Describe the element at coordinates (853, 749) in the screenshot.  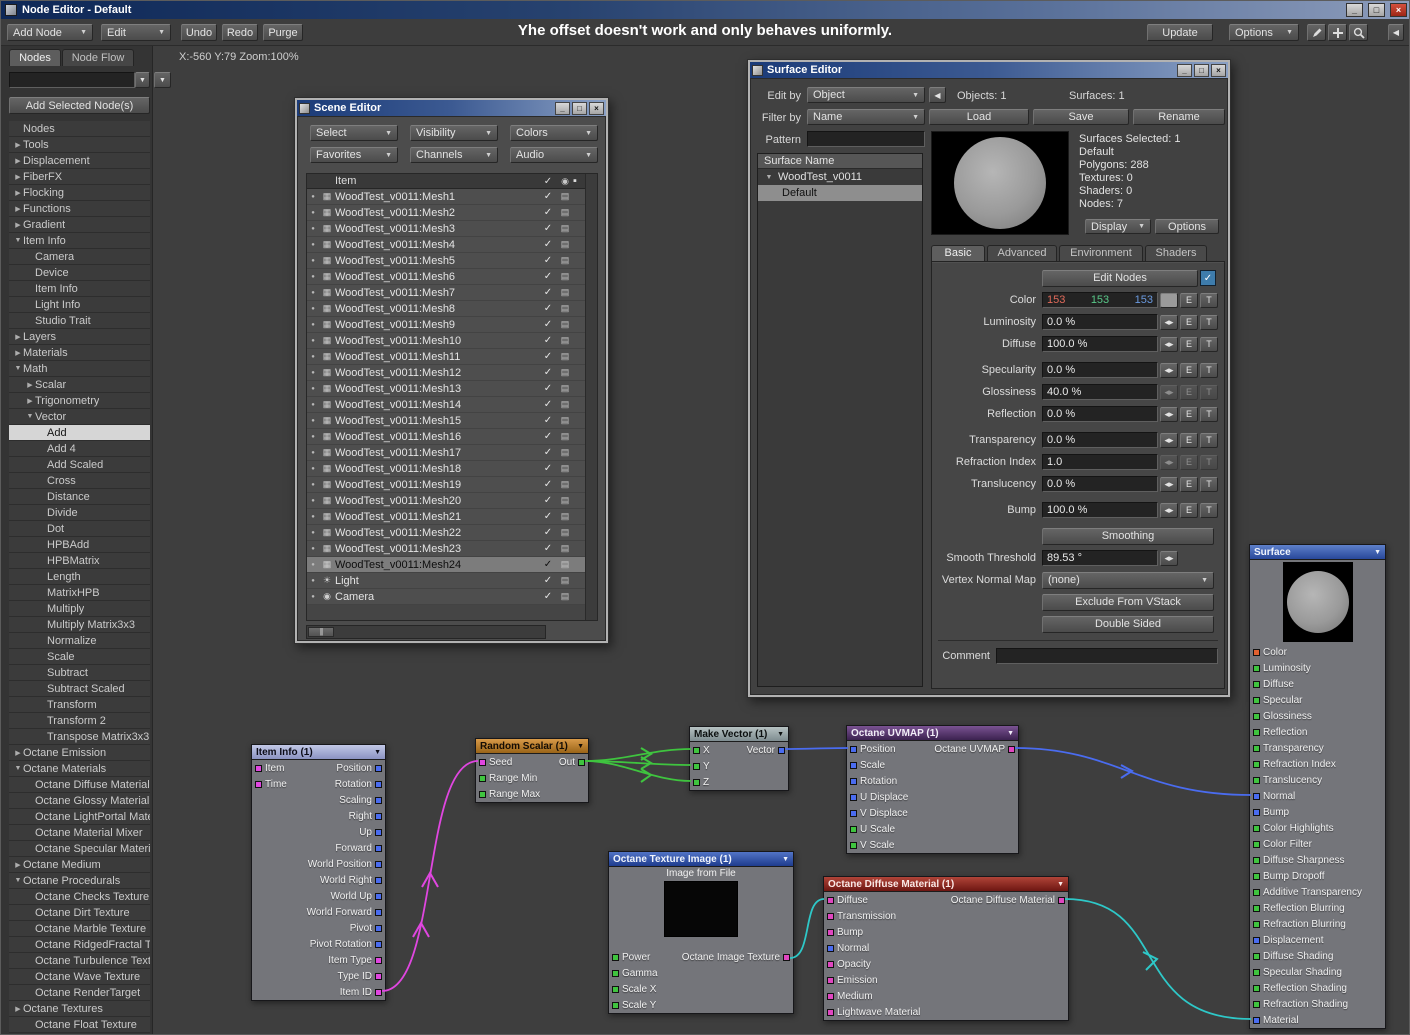
I see `input-port-position` at that location.